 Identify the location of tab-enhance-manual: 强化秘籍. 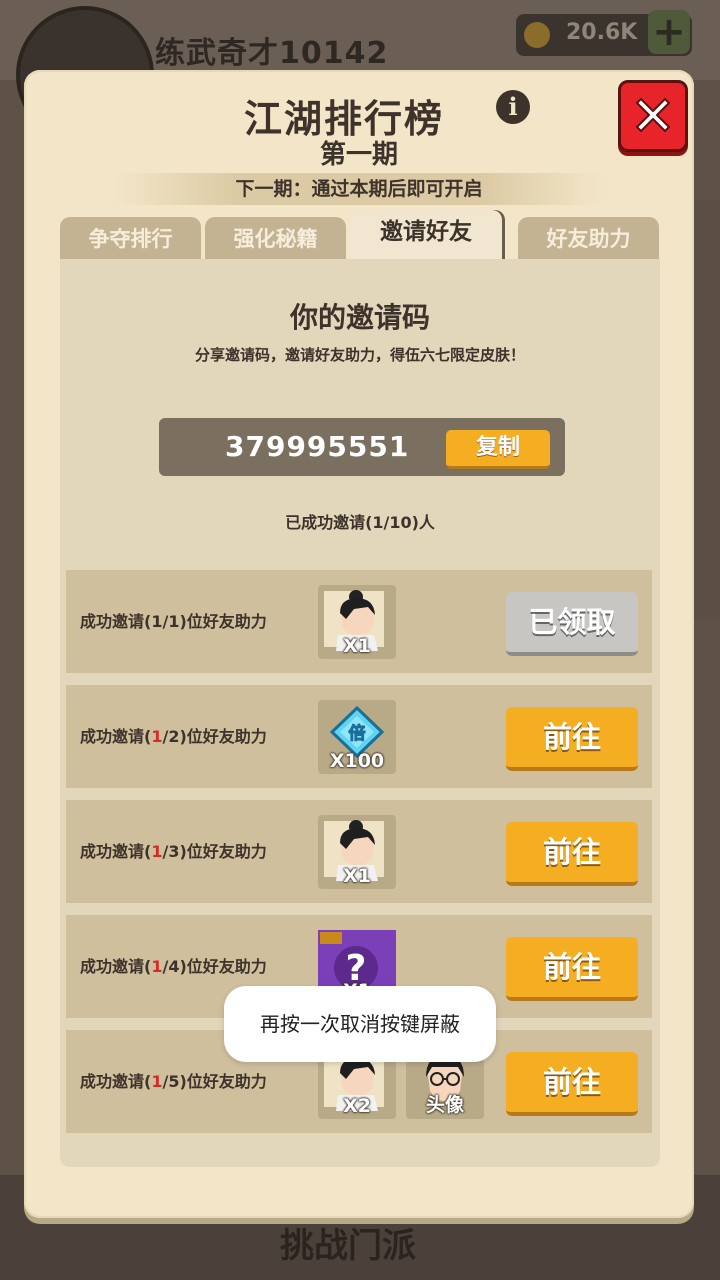
(275, 238).